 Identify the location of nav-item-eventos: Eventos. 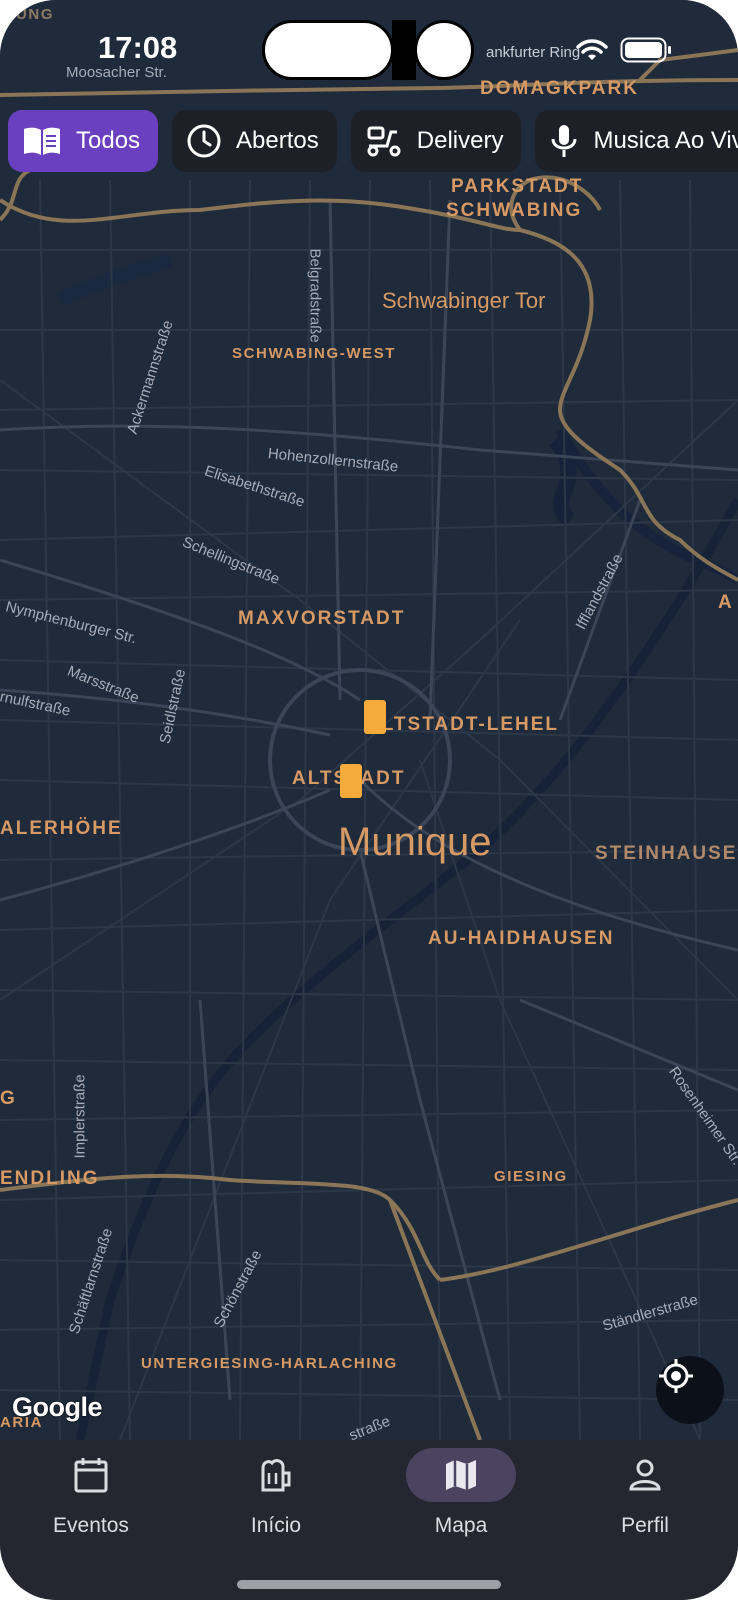
(91, 1500).